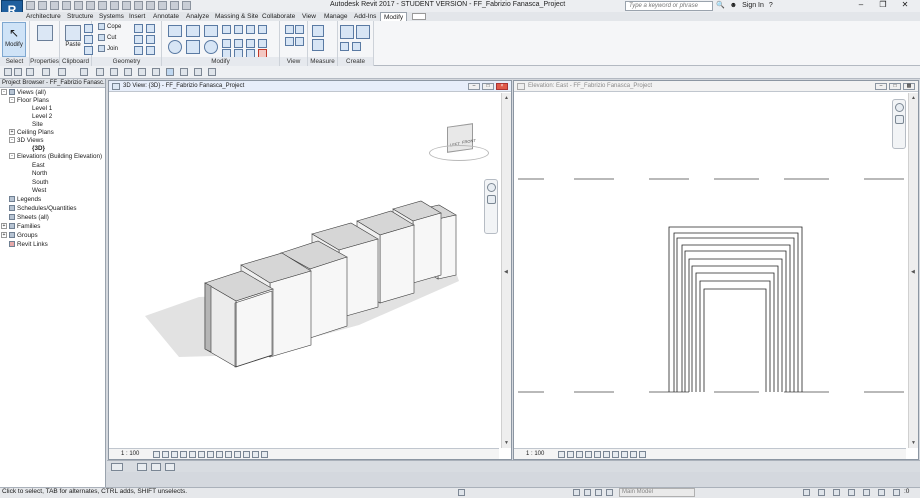 The image size is (920, 498). What do you see at coordinates (128, 72) in the screenshot?
I see `text-icon` at bounding box center [128, 72].